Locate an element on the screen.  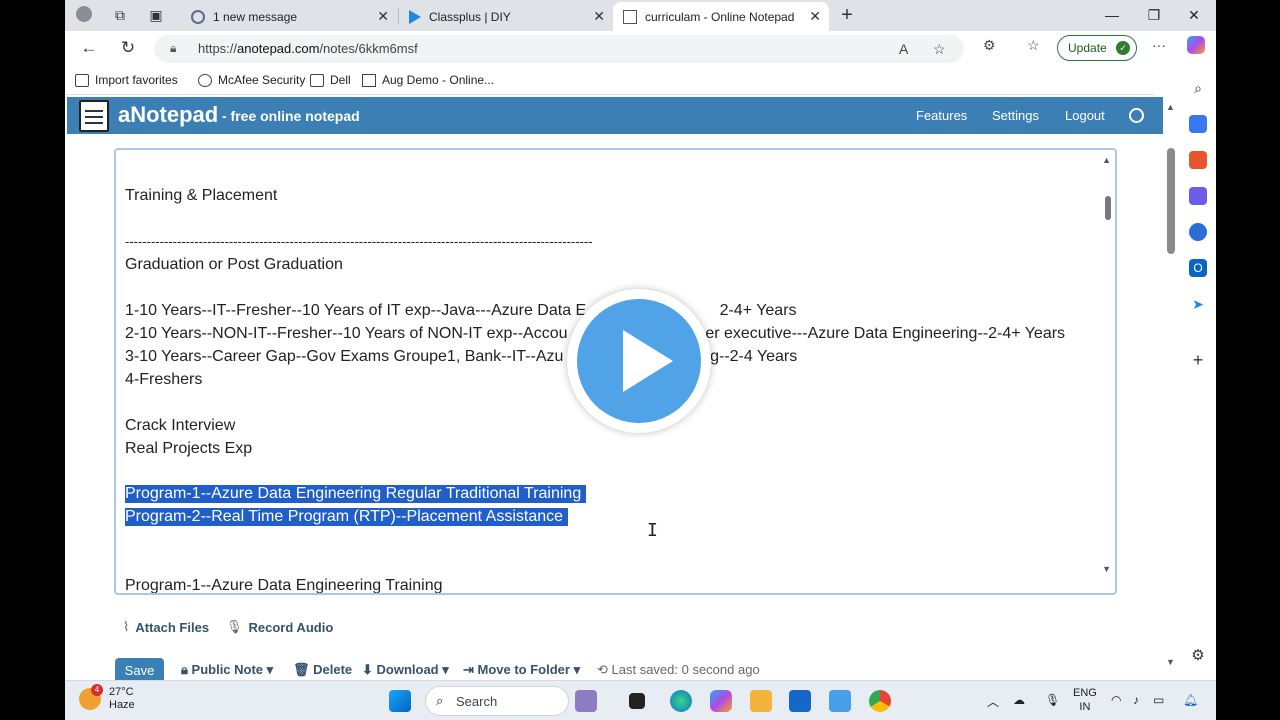
battery-icon: ▭ is located at coordinates (1158, 700).